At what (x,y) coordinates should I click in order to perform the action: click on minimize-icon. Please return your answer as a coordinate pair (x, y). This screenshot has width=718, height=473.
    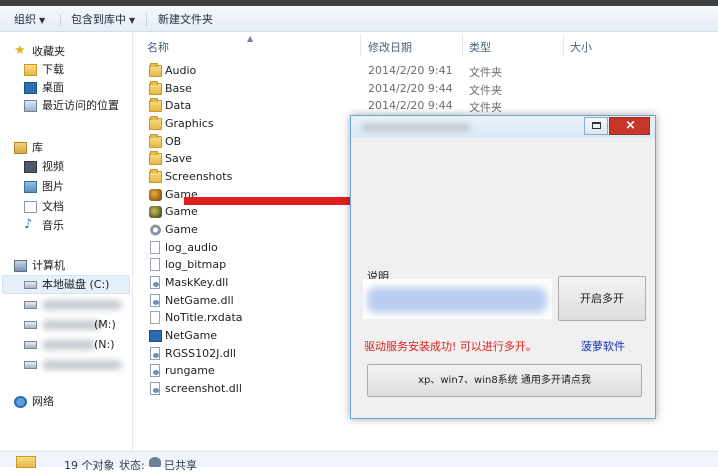
    Looking at the image, I should click on (596, 125).